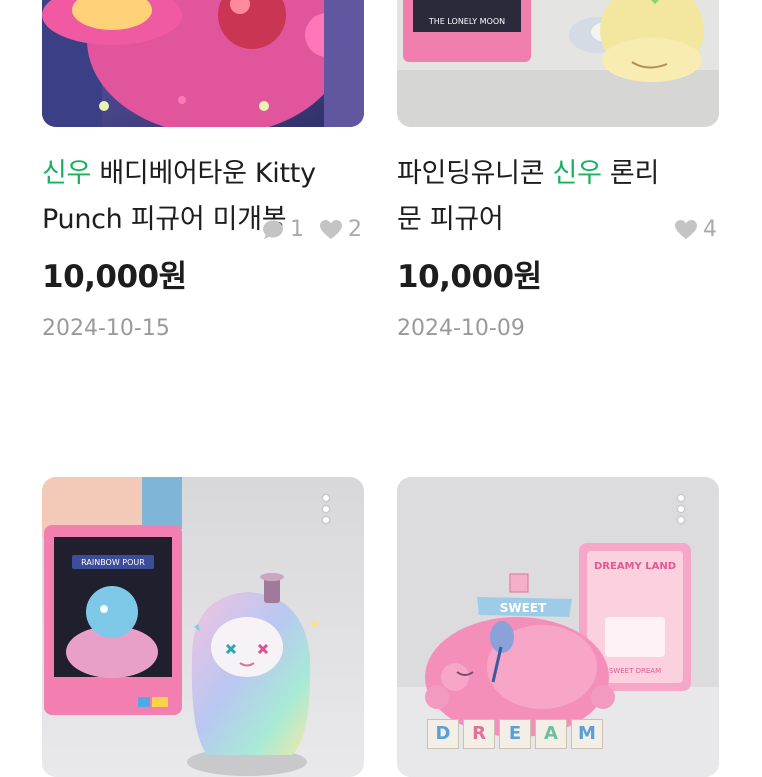 This screenshot has height=777, width=762. Describe the element at coordinates (466, 21) in the screenshot. I see `box-label: THE LONELY MOON` at that location.